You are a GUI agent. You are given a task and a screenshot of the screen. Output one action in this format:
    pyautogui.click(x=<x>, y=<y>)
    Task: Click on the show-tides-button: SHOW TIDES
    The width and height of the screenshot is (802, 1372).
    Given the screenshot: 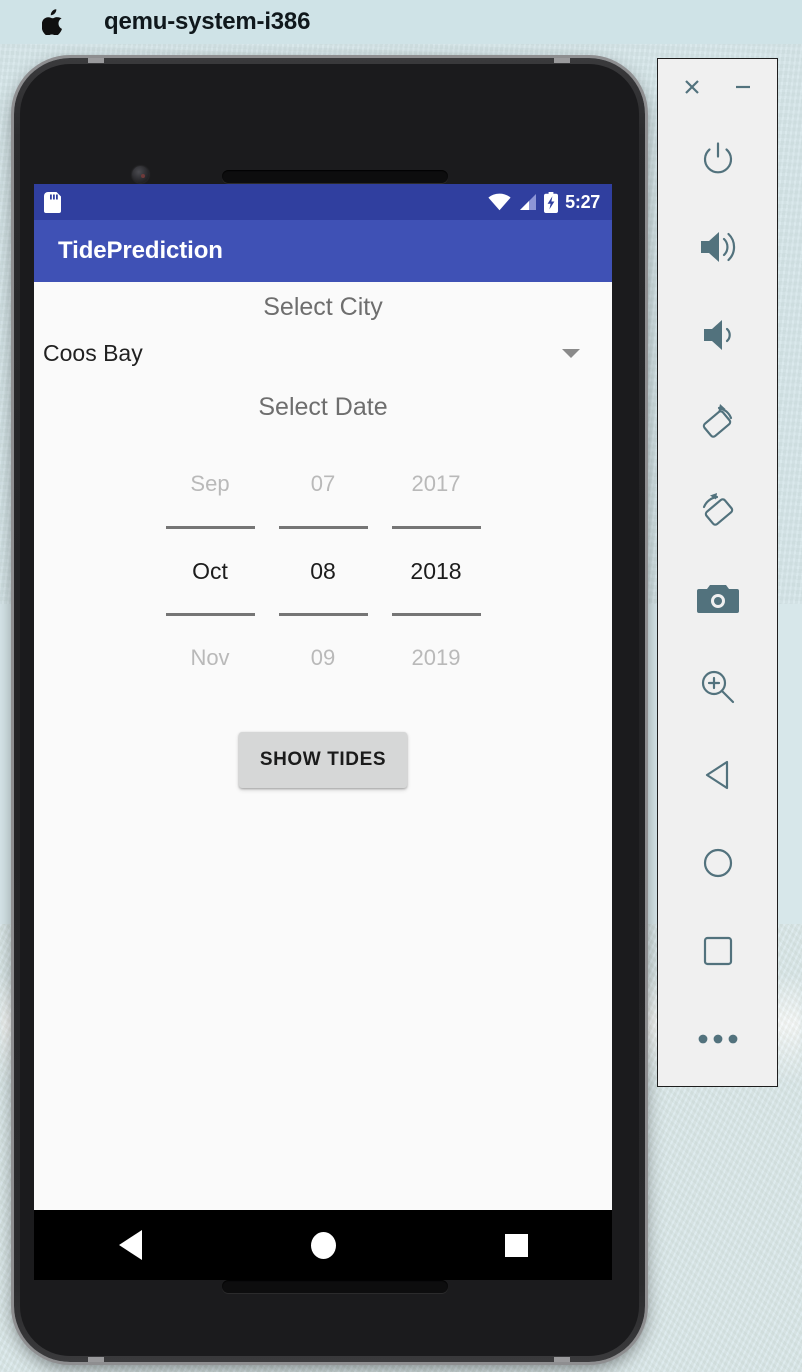 What is the action you would take?
    pyautogui.click(x=323, y=760)
    